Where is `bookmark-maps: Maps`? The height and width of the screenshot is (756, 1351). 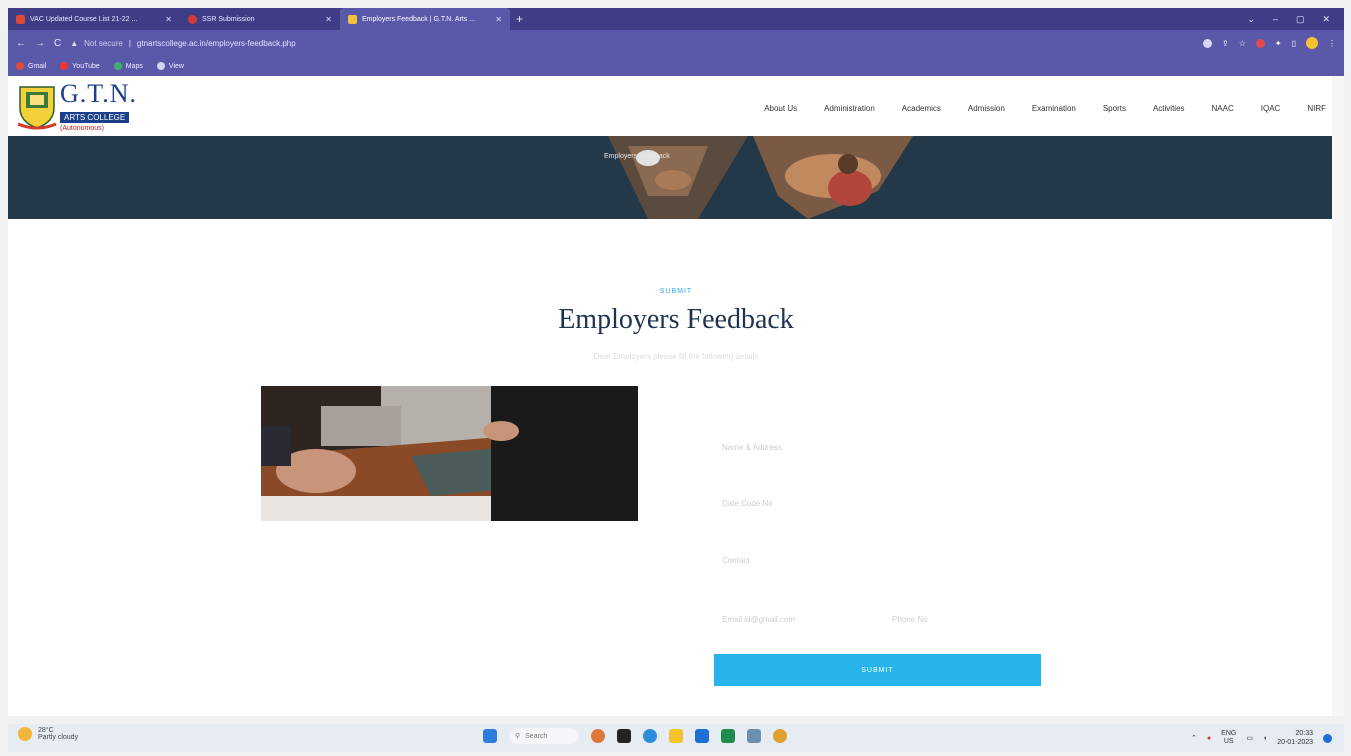 bookmark-maps: Maps is located at coordinates (128, 66).